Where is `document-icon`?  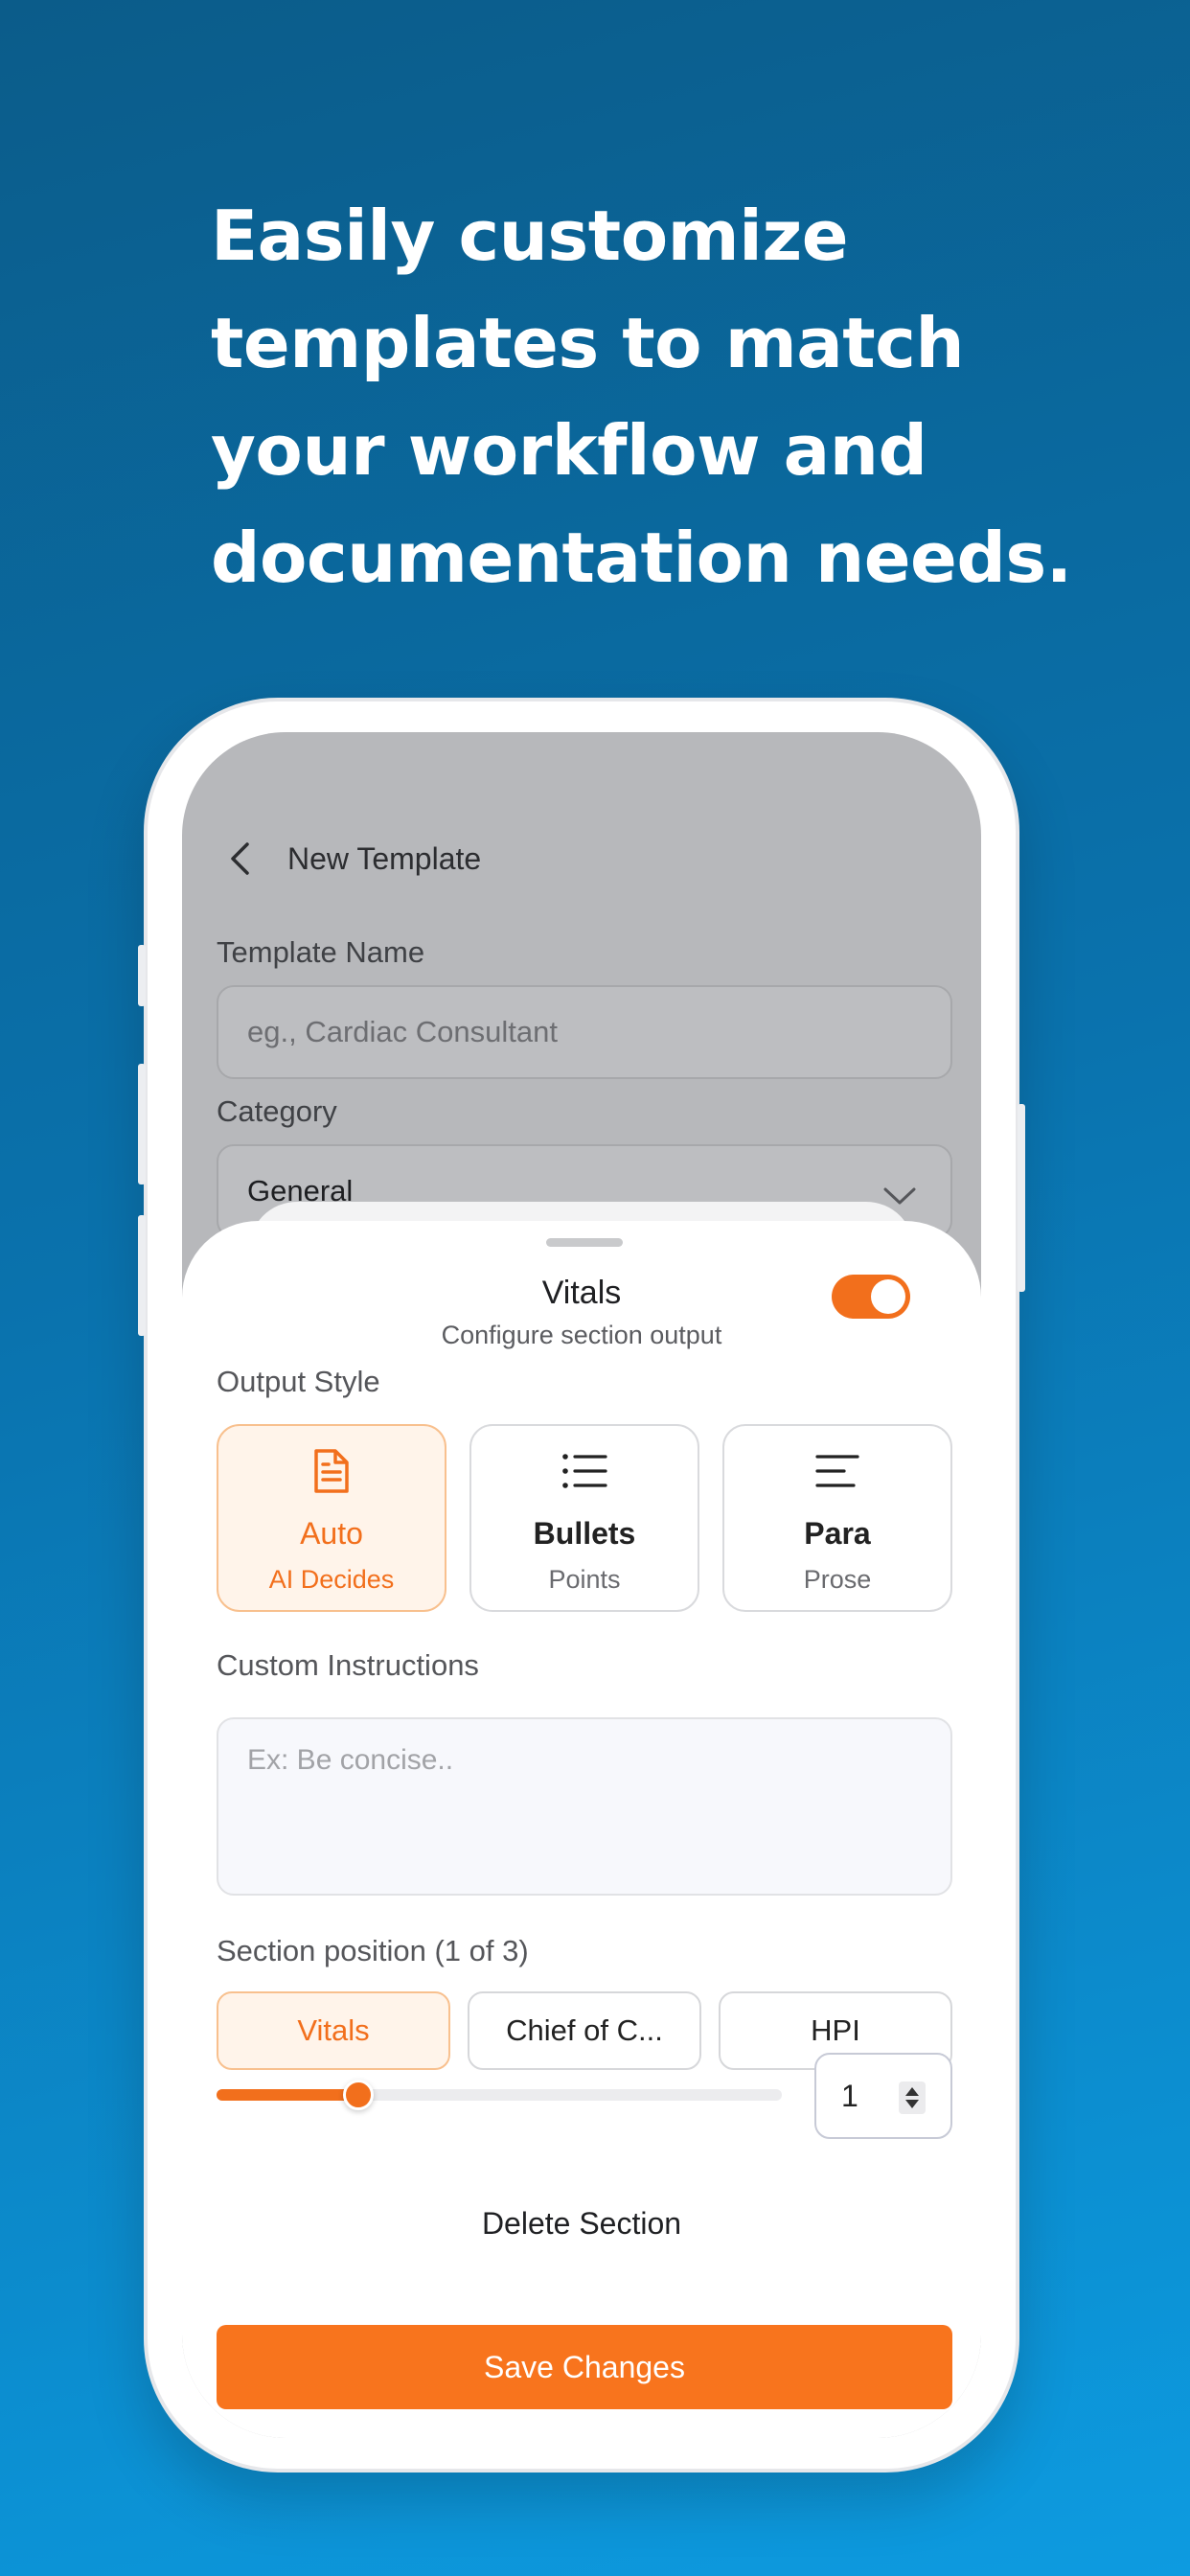
document-icon is located at coordinates (332, 1471).